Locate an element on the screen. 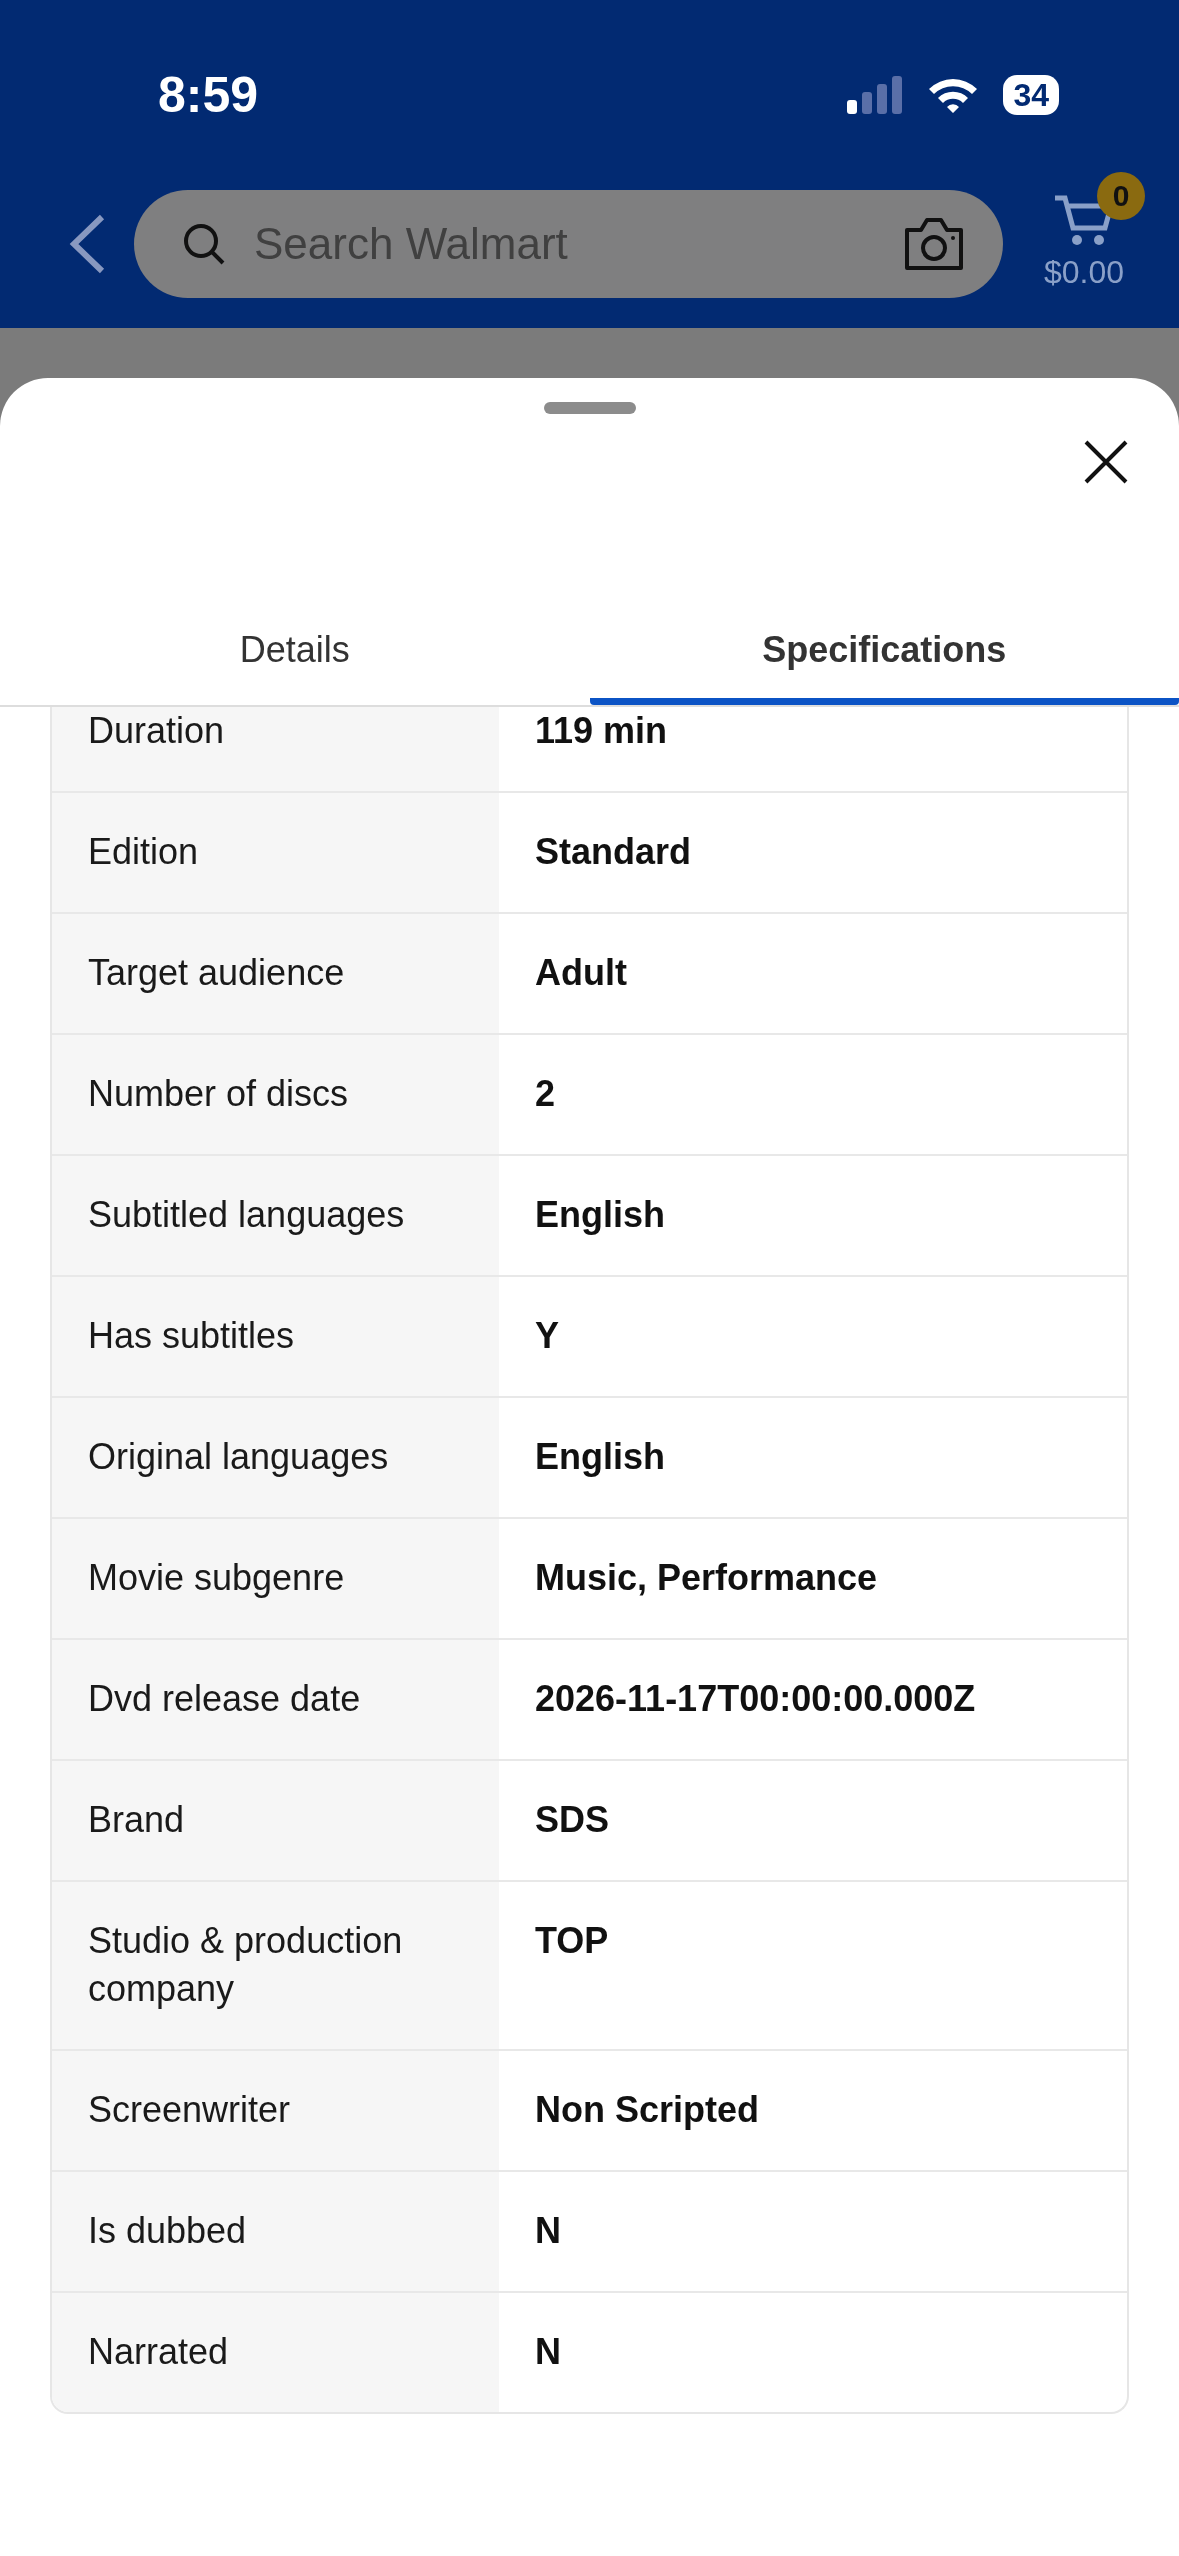 This screenshot has width=1179, height=2556. spec-name: Movie subgenre is located at coordinates (275, 1578).